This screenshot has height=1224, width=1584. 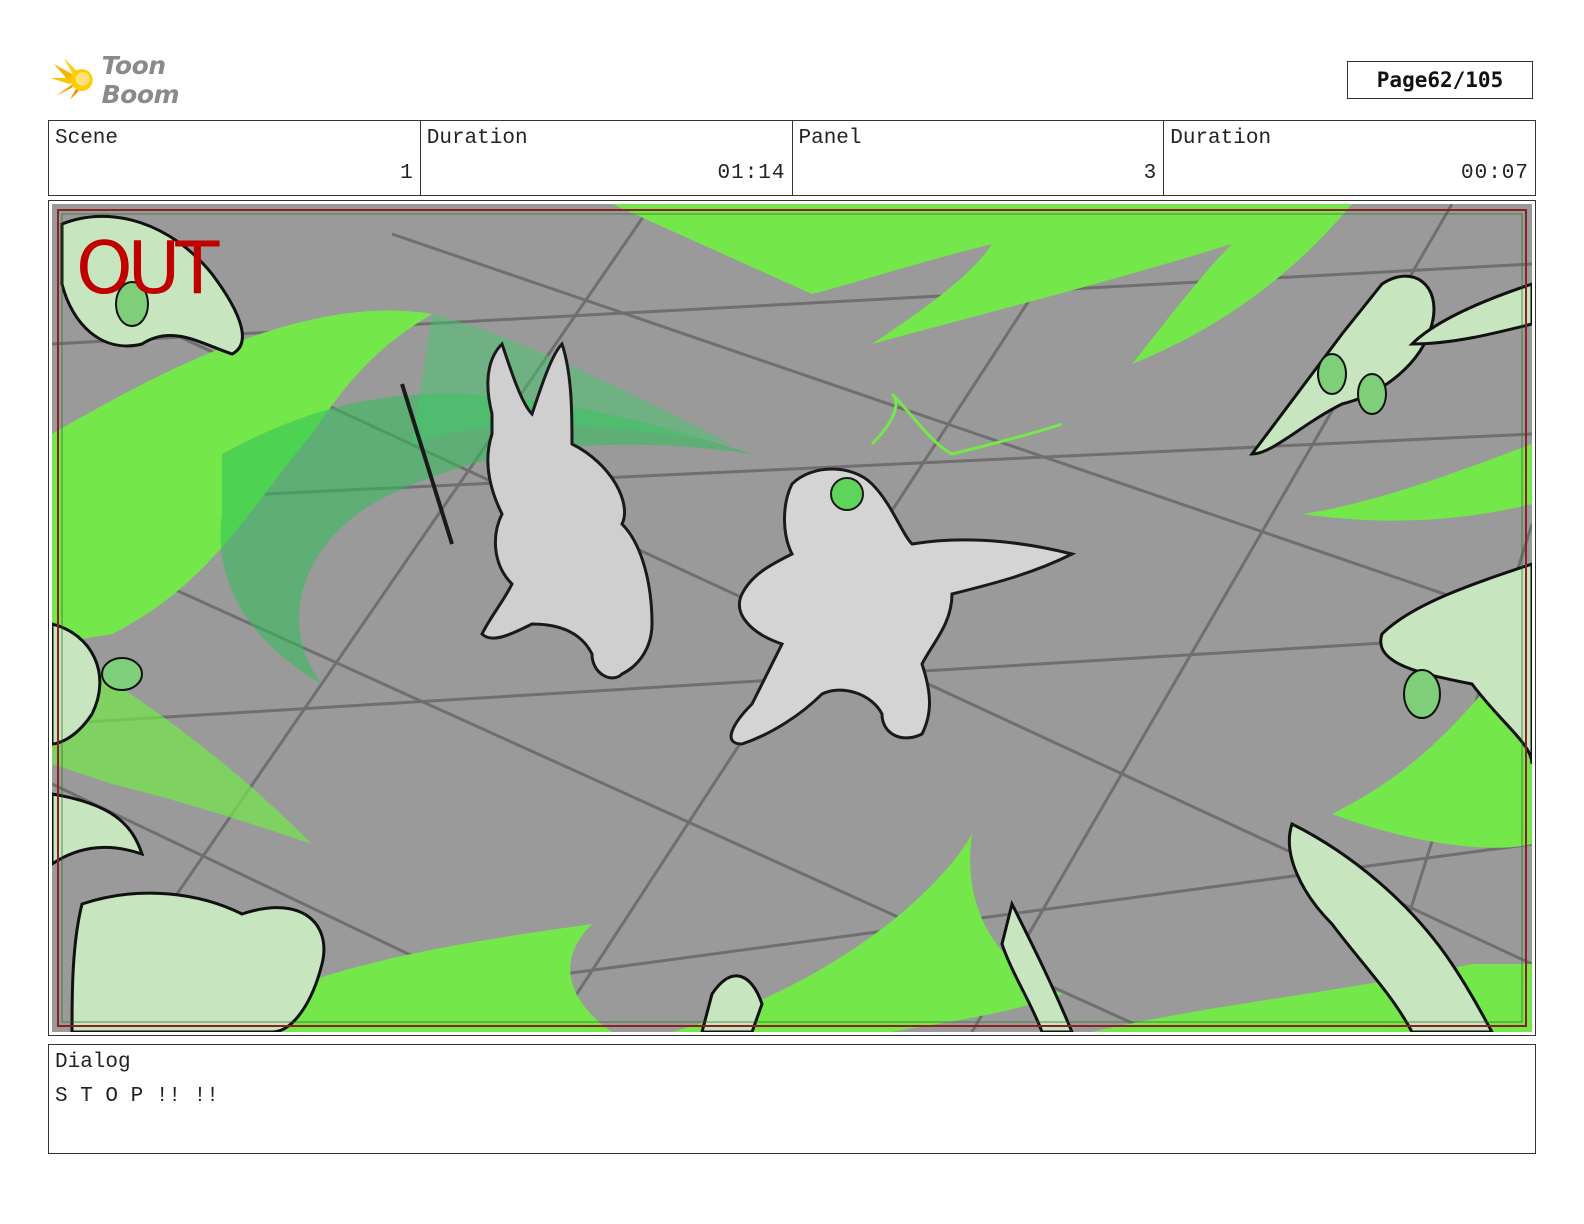 What do you see at coordinates (147, 268) in the screenshot?
I see `out-overlay-label: OUT` at bounding box center [147, 268].